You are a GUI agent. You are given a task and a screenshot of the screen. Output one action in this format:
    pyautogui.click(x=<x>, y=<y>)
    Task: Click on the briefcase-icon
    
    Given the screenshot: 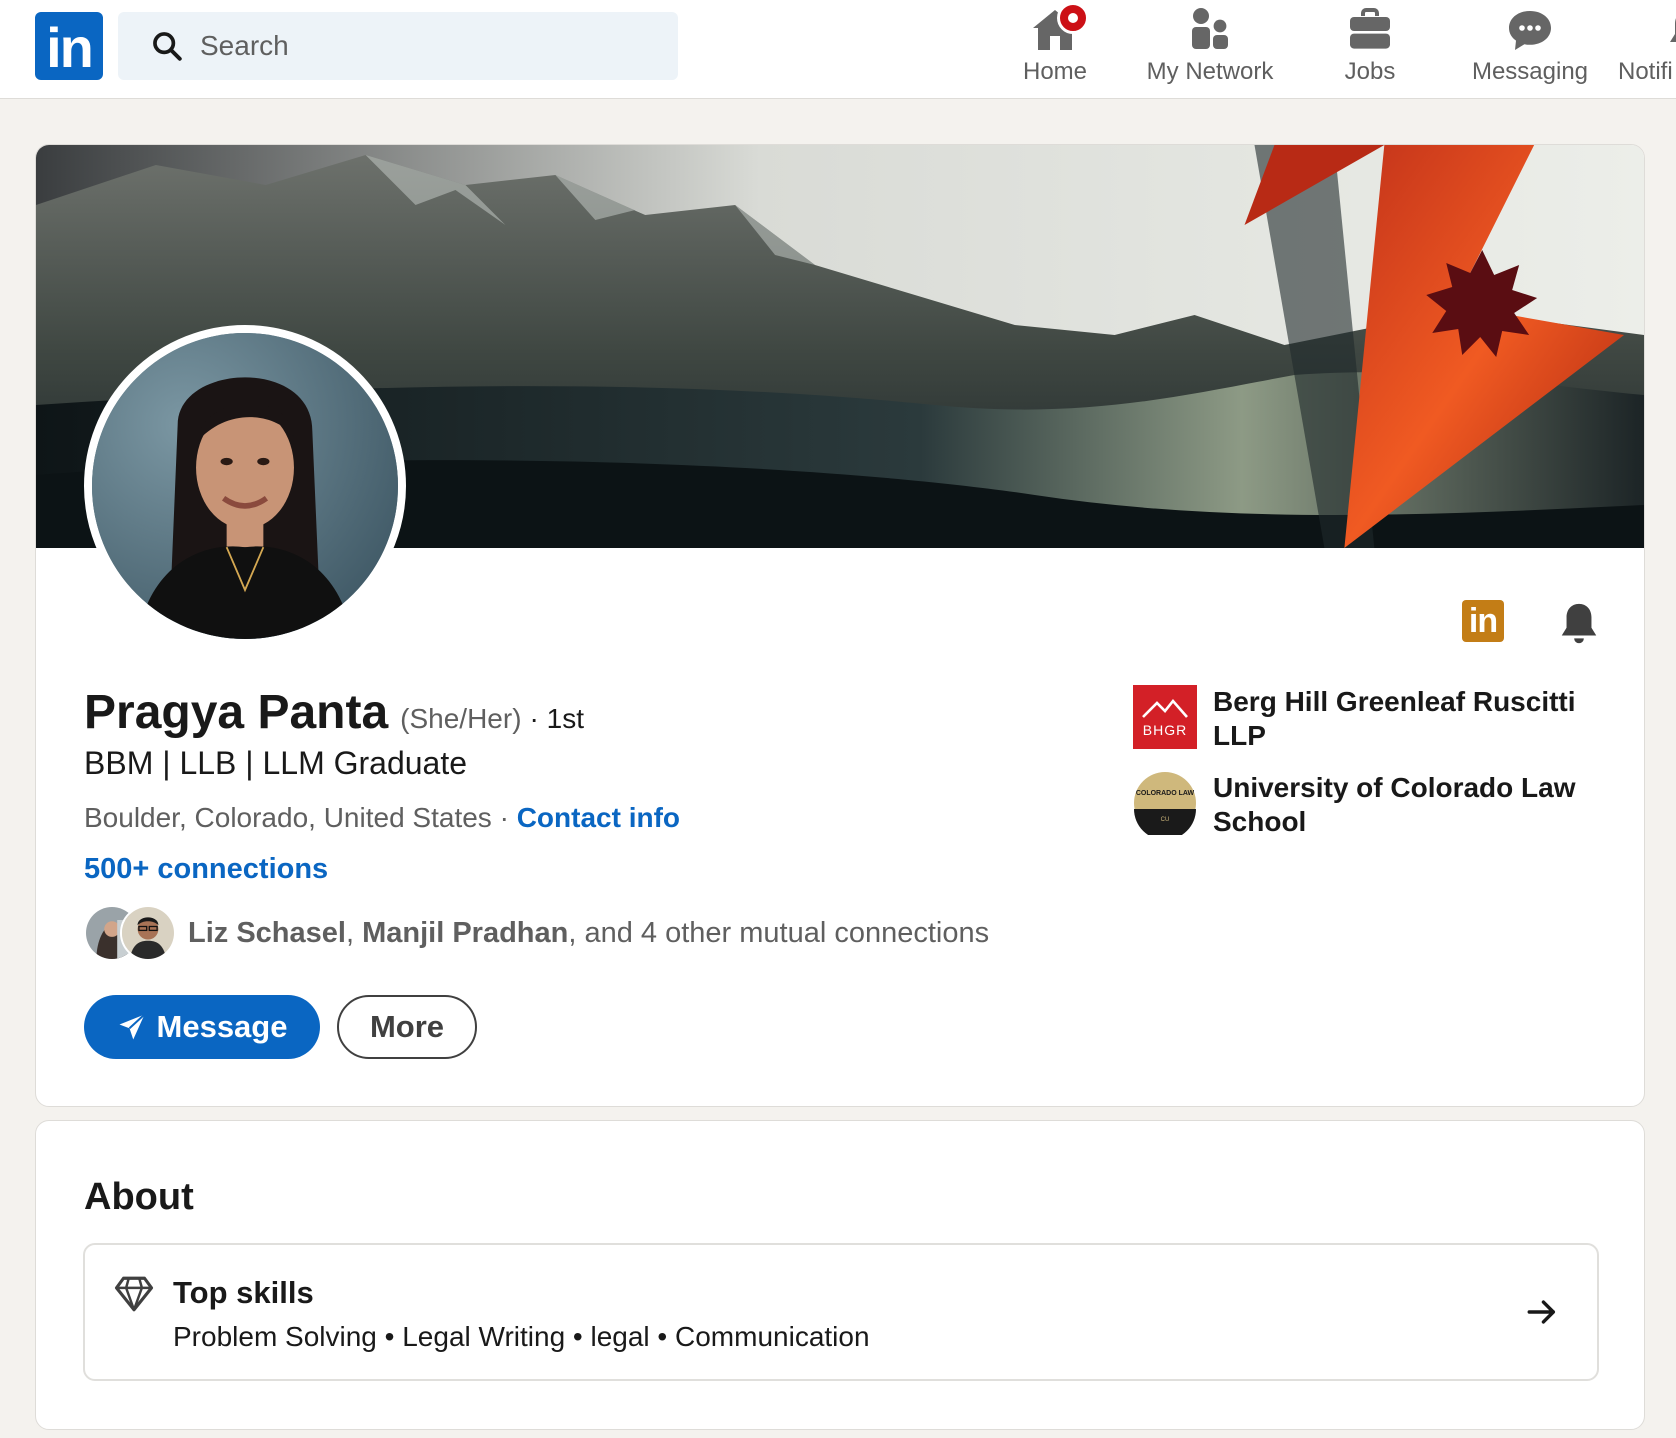 What is the action you would take?
    pyautogui.click(x=1370, y=28)
    